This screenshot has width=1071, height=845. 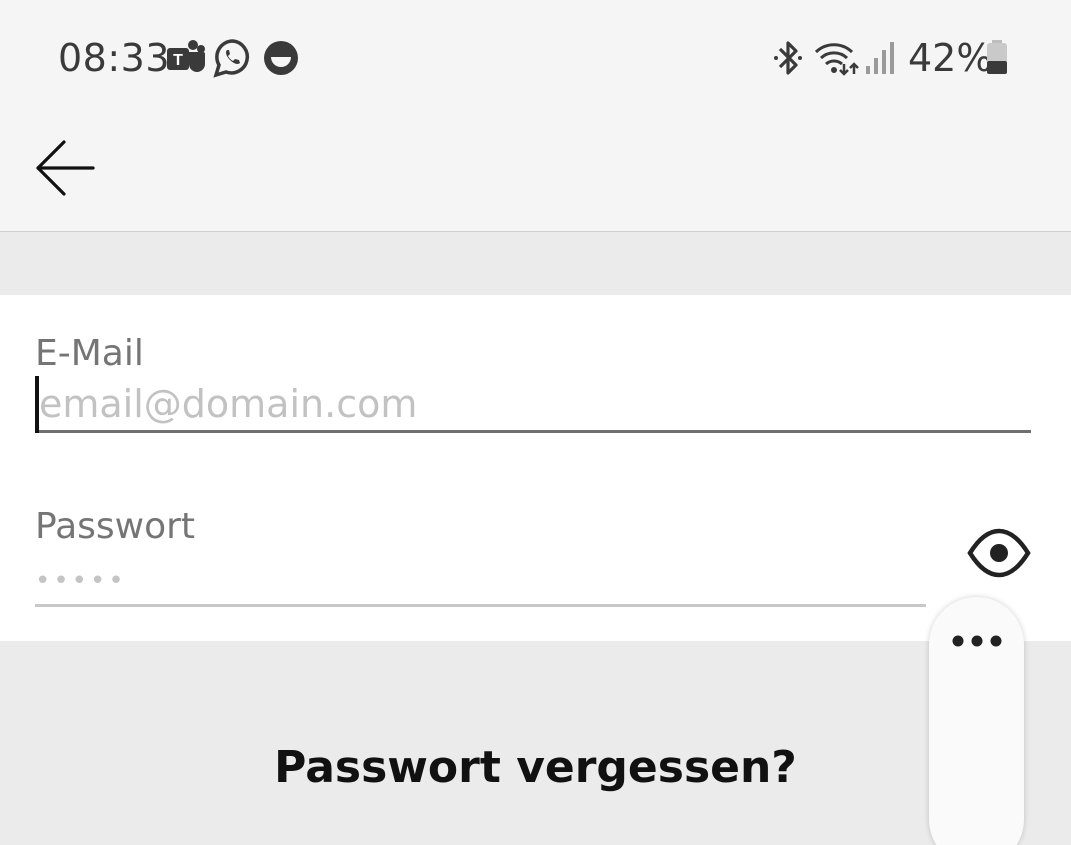 I want to click on back-button, so click(x=66, y=160).